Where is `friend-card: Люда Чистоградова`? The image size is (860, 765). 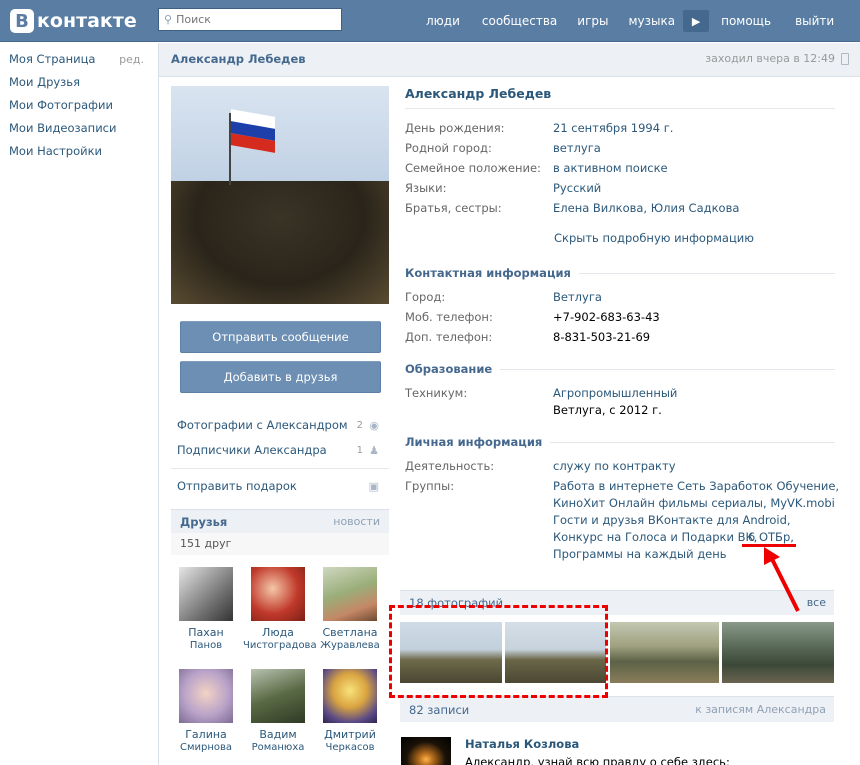 friend-card: Люда Чистоградова is located at coordinates (280, 609).